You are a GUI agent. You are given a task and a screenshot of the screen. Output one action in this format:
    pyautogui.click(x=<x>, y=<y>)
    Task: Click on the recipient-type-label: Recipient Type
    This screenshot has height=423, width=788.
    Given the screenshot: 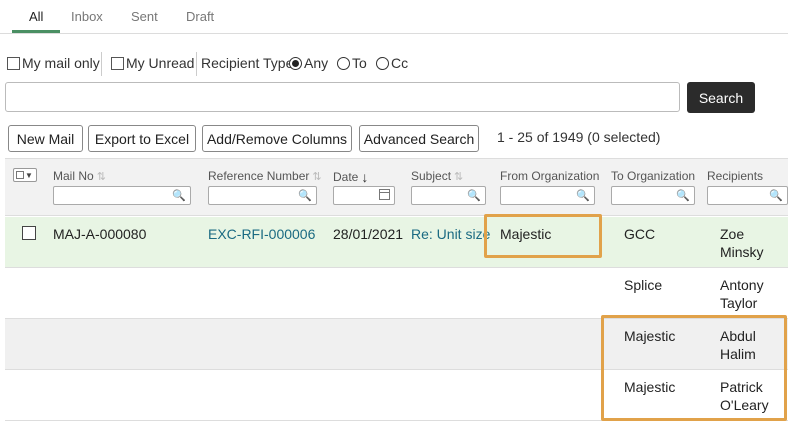 What is the action you would take?
    pyautogui.click(x=247, y=63)
    